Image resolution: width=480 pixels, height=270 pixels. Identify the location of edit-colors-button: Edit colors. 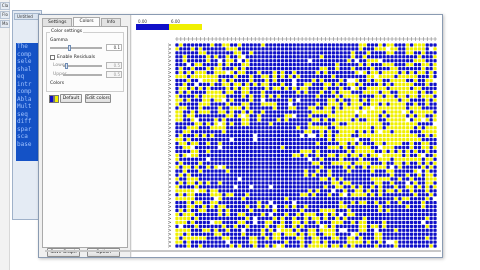
(98, 98).